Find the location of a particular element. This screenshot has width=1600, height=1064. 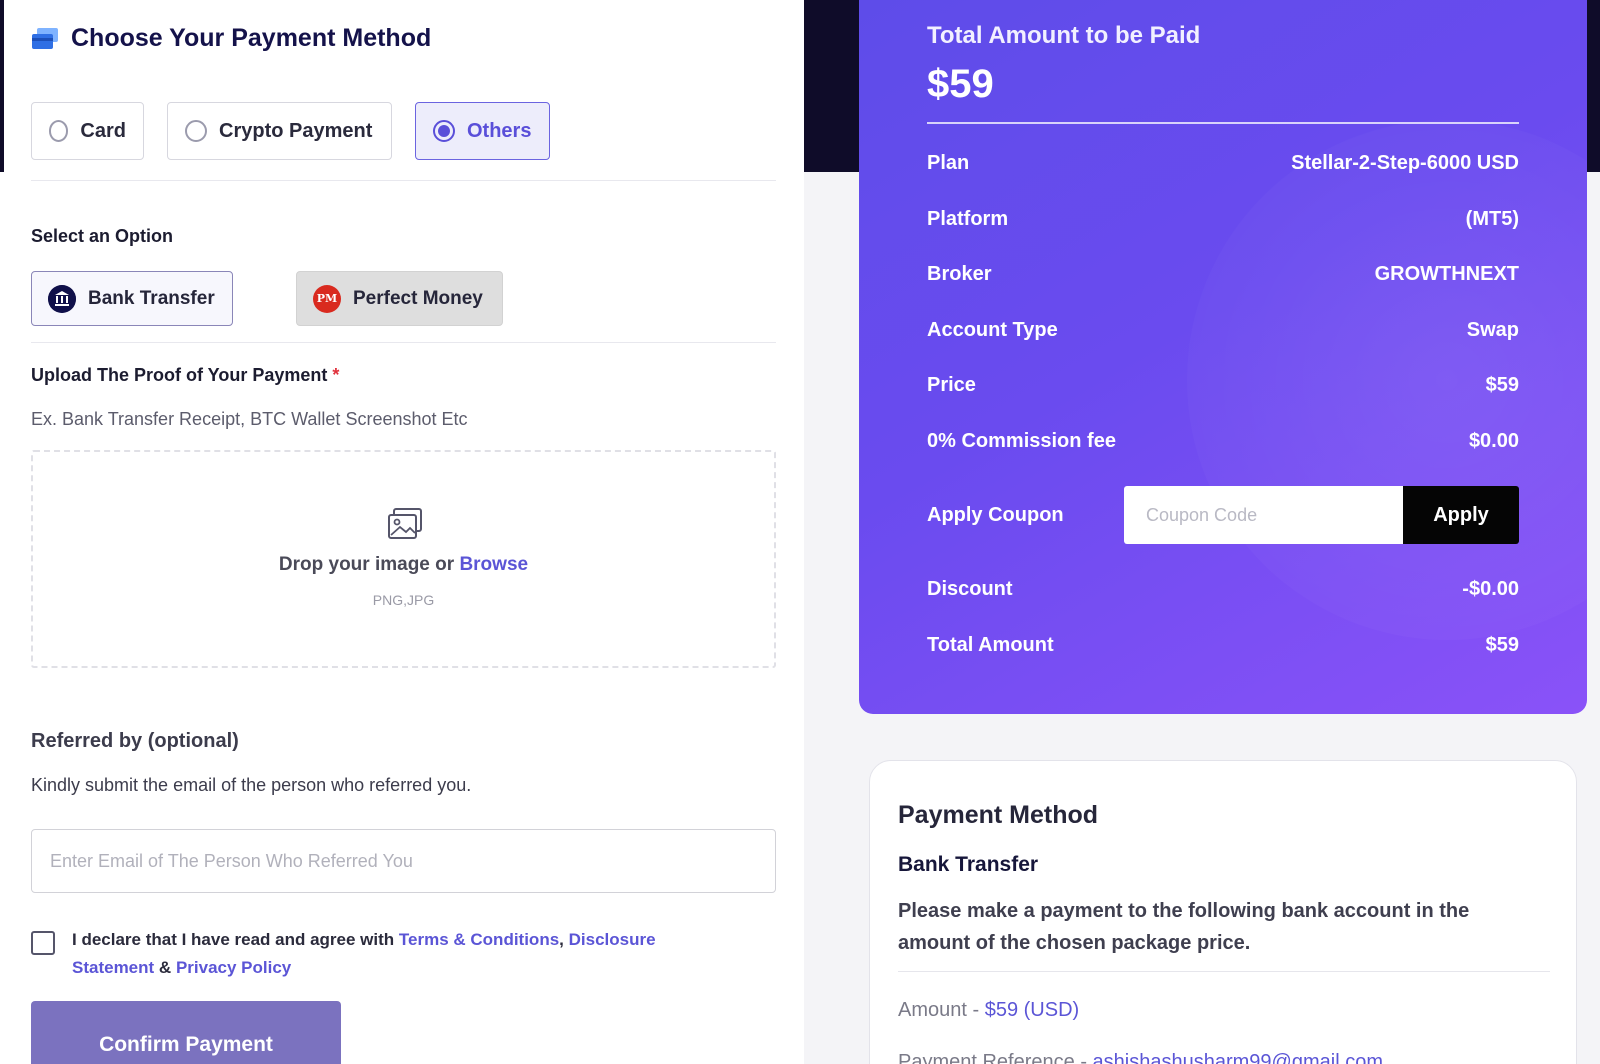

row-label: Plan is located at coordinates (948, 163).